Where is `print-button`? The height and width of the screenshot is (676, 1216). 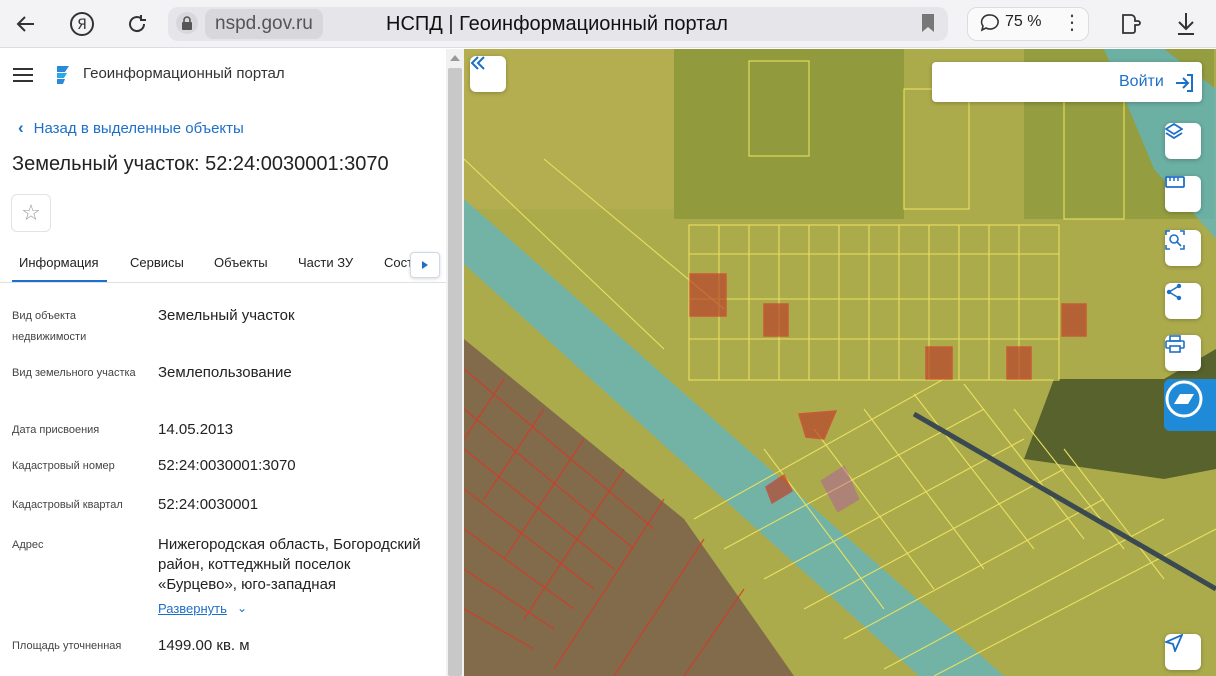
print-button is located at coordinates (1183, 353).